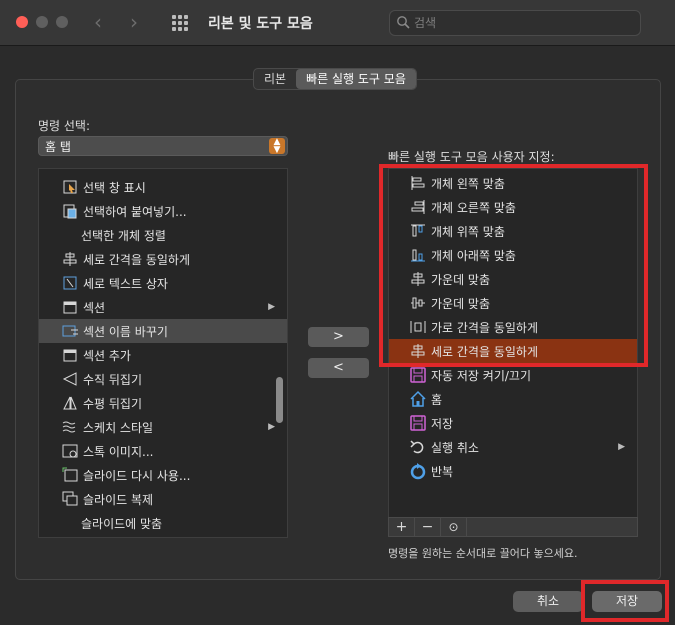 The width and height of the screenshot is (675, 625). What do you see at coordinates (473, 207) in the screenshot?
I see `list-item-label: 개체 오른쪽 맞춤` at bounding box center [473, 207].